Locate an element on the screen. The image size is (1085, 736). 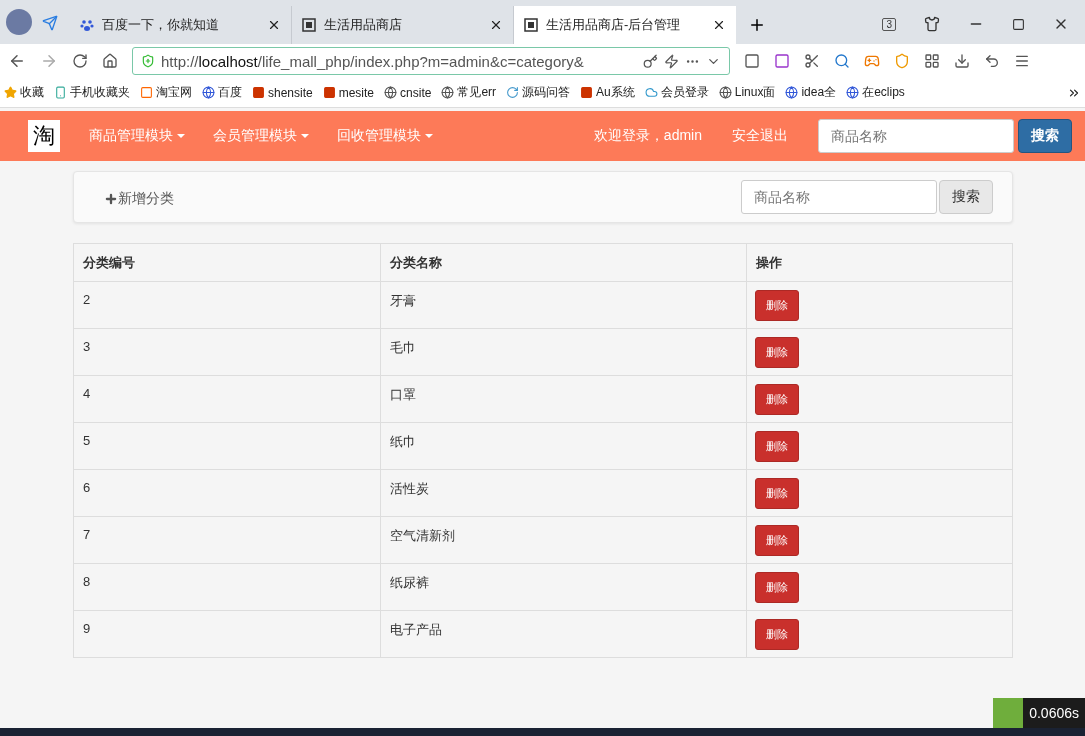
table-cell: 5 is located at coordinates (227, 446).